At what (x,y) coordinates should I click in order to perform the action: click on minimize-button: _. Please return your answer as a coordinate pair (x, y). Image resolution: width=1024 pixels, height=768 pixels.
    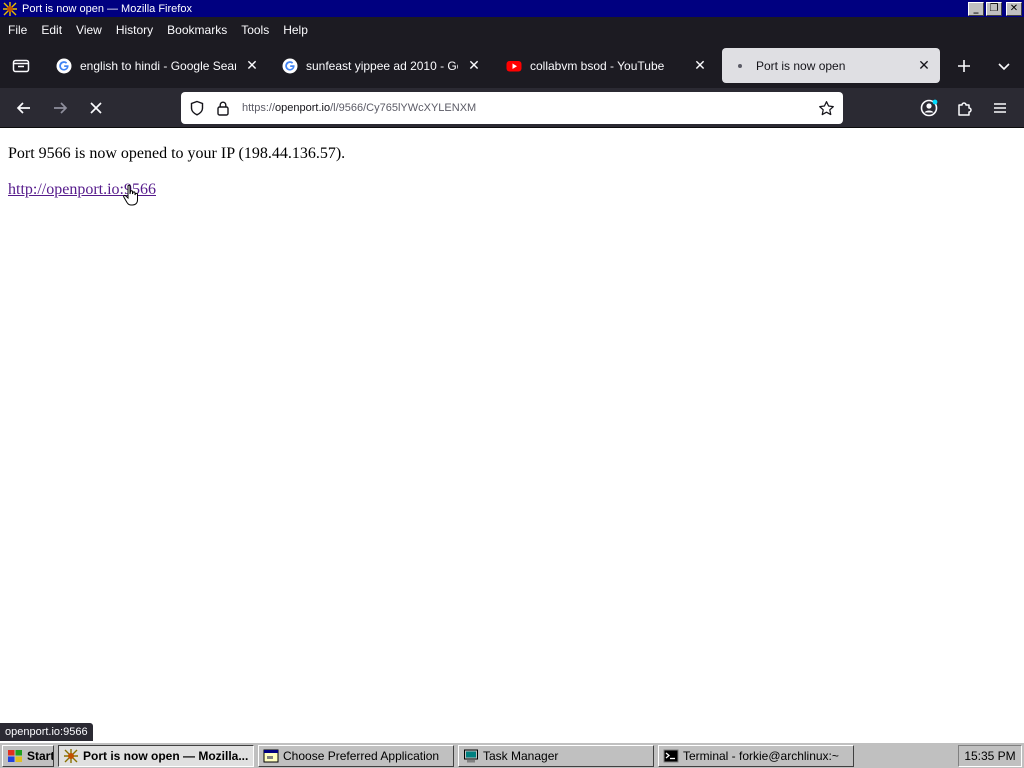
    Looking at the image, I should click on (976, 8).